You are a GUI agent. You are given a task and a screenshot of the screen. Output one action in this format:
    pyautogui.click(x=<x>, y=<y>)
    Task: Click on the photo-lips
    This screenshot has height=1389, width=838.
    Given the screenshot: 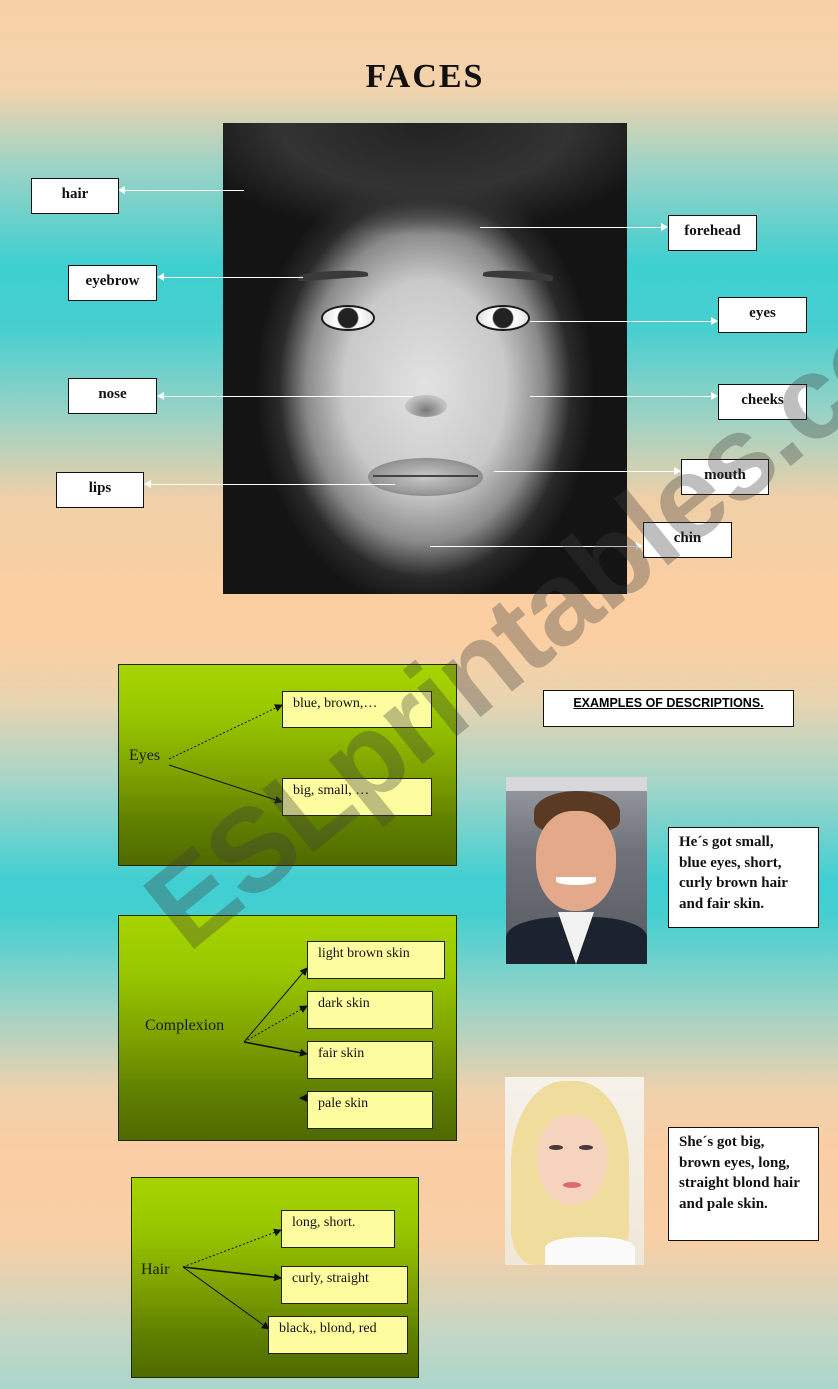 What is the action you would take?
    pyautogui.click(x=425, y=477)
    